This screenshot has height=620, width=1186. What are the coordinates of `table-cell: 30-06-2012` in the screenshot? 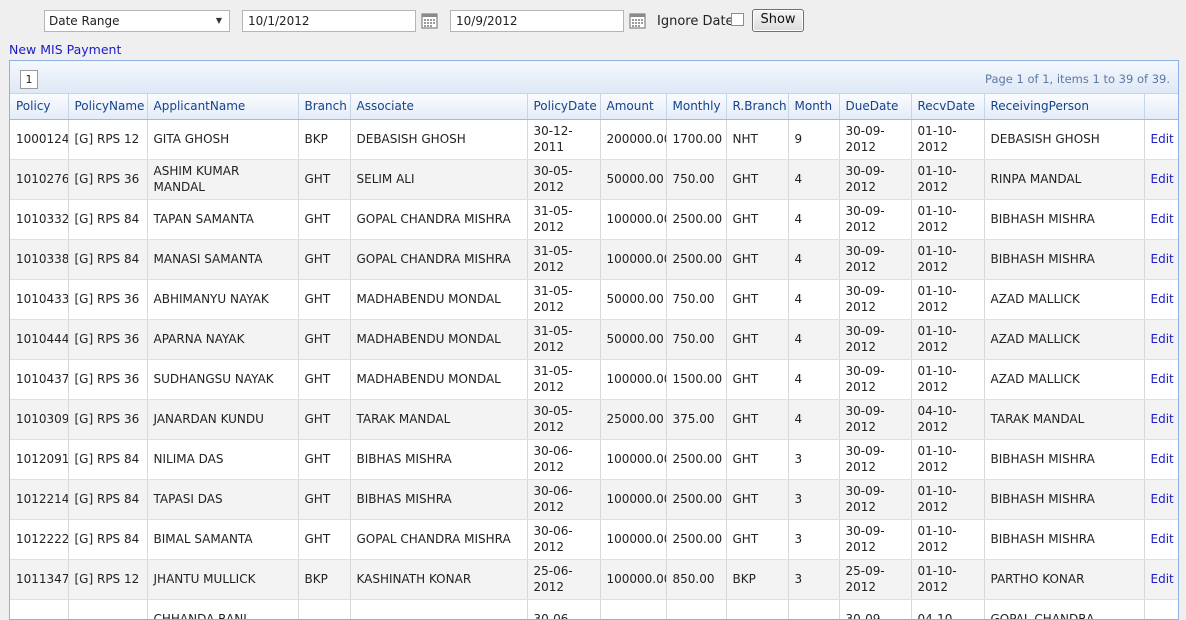 It's located at (564, 499).